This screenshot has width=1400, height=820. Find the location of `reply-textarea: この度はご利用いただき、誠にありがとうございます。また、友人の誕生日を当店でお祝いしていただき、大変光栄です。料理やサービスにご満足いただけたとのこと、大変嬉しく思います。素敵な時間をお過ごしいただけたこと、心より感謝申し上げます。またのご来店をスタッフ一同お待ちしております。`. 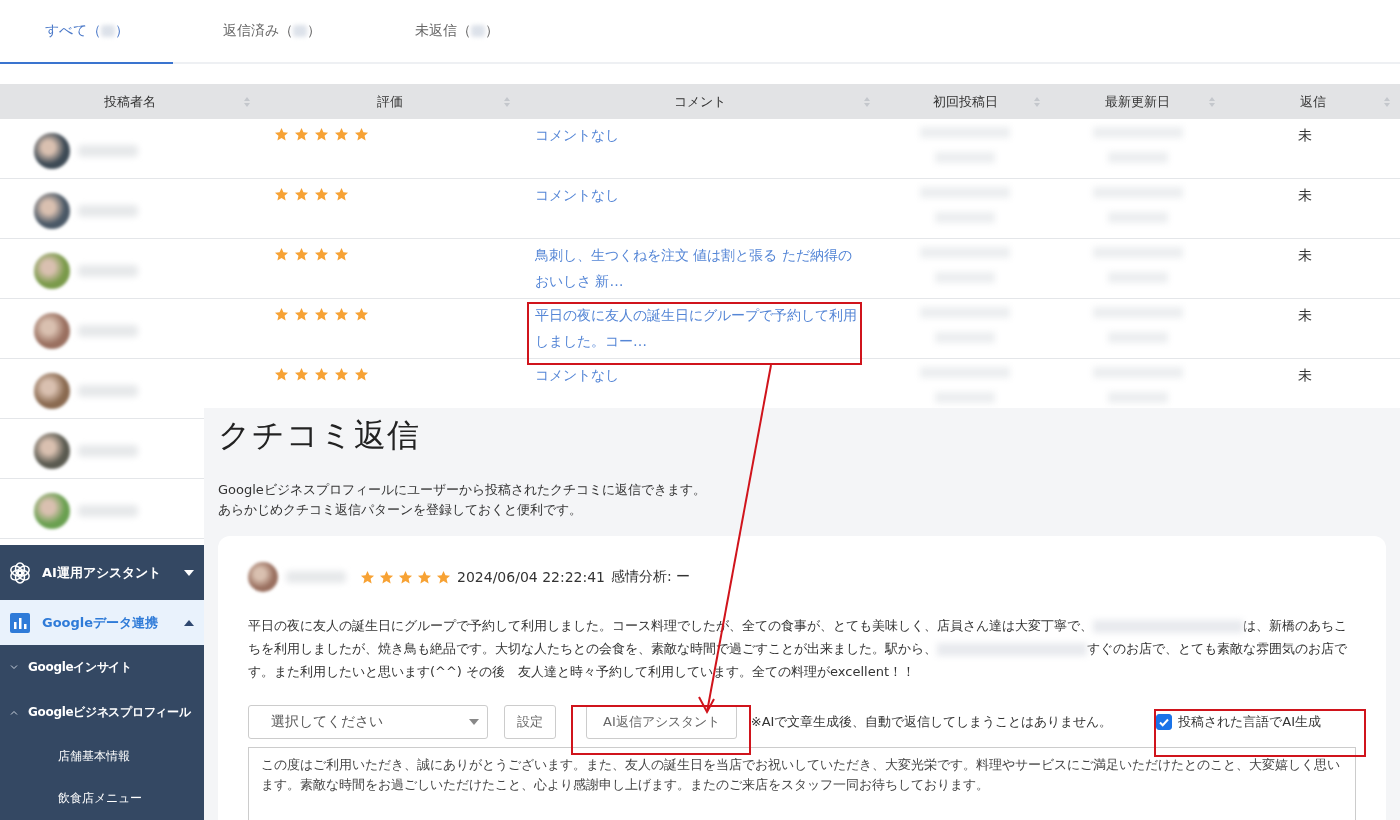

reply-textarea: この度はご利用いただき、誠にありがとうございます。また、友人の誕生日を当店でお祝いしていただき、大変光栄です。料理やサービスにご満足いただけたとのこと、大変嬉しく思います。素敵な時間をお過ごしいただけたこと、心より感謝申し上げます。またのご来店をスタッフ一同お待ちしております。 is located at coordinates (802, 783).